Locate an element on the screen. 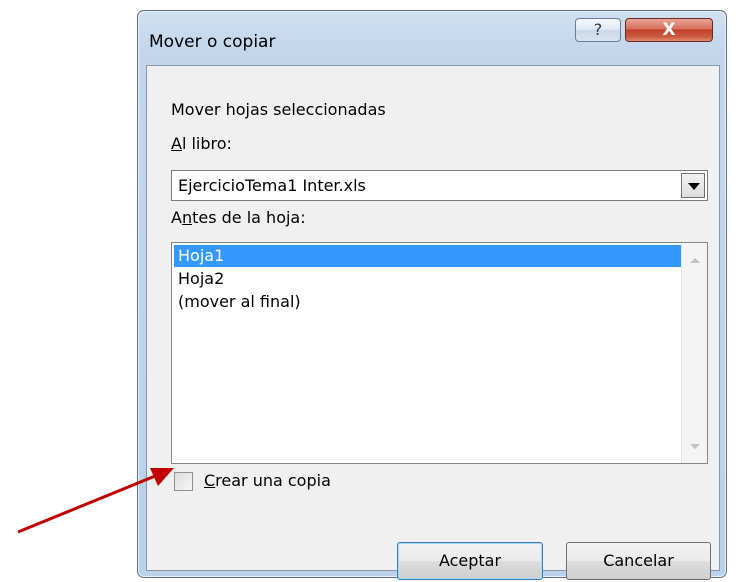  annotation-arrow-icon is located at coordinates (95, 501).